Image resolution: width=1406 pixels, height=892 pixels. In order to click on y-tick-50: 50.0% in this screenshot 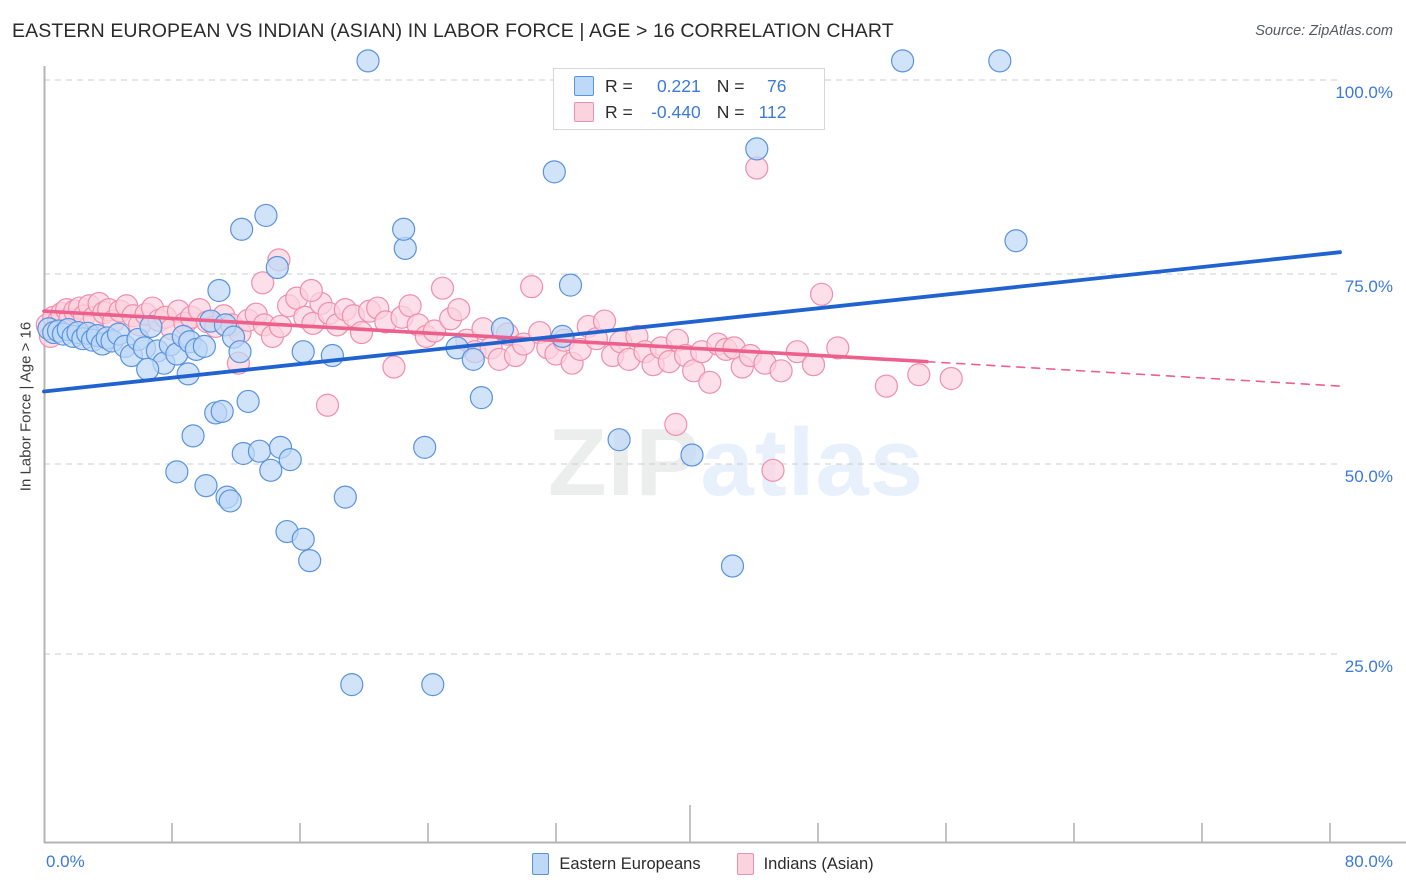, I will do `click(1368, 476)`.